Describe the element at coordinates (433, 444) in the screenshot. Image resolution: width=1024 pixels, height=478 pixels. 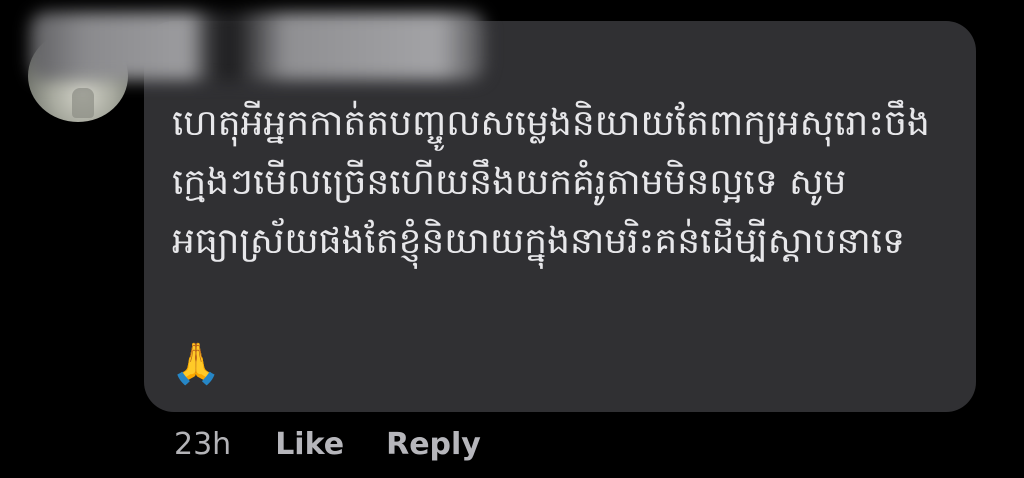
I see `reply-button: Reply` at that location.